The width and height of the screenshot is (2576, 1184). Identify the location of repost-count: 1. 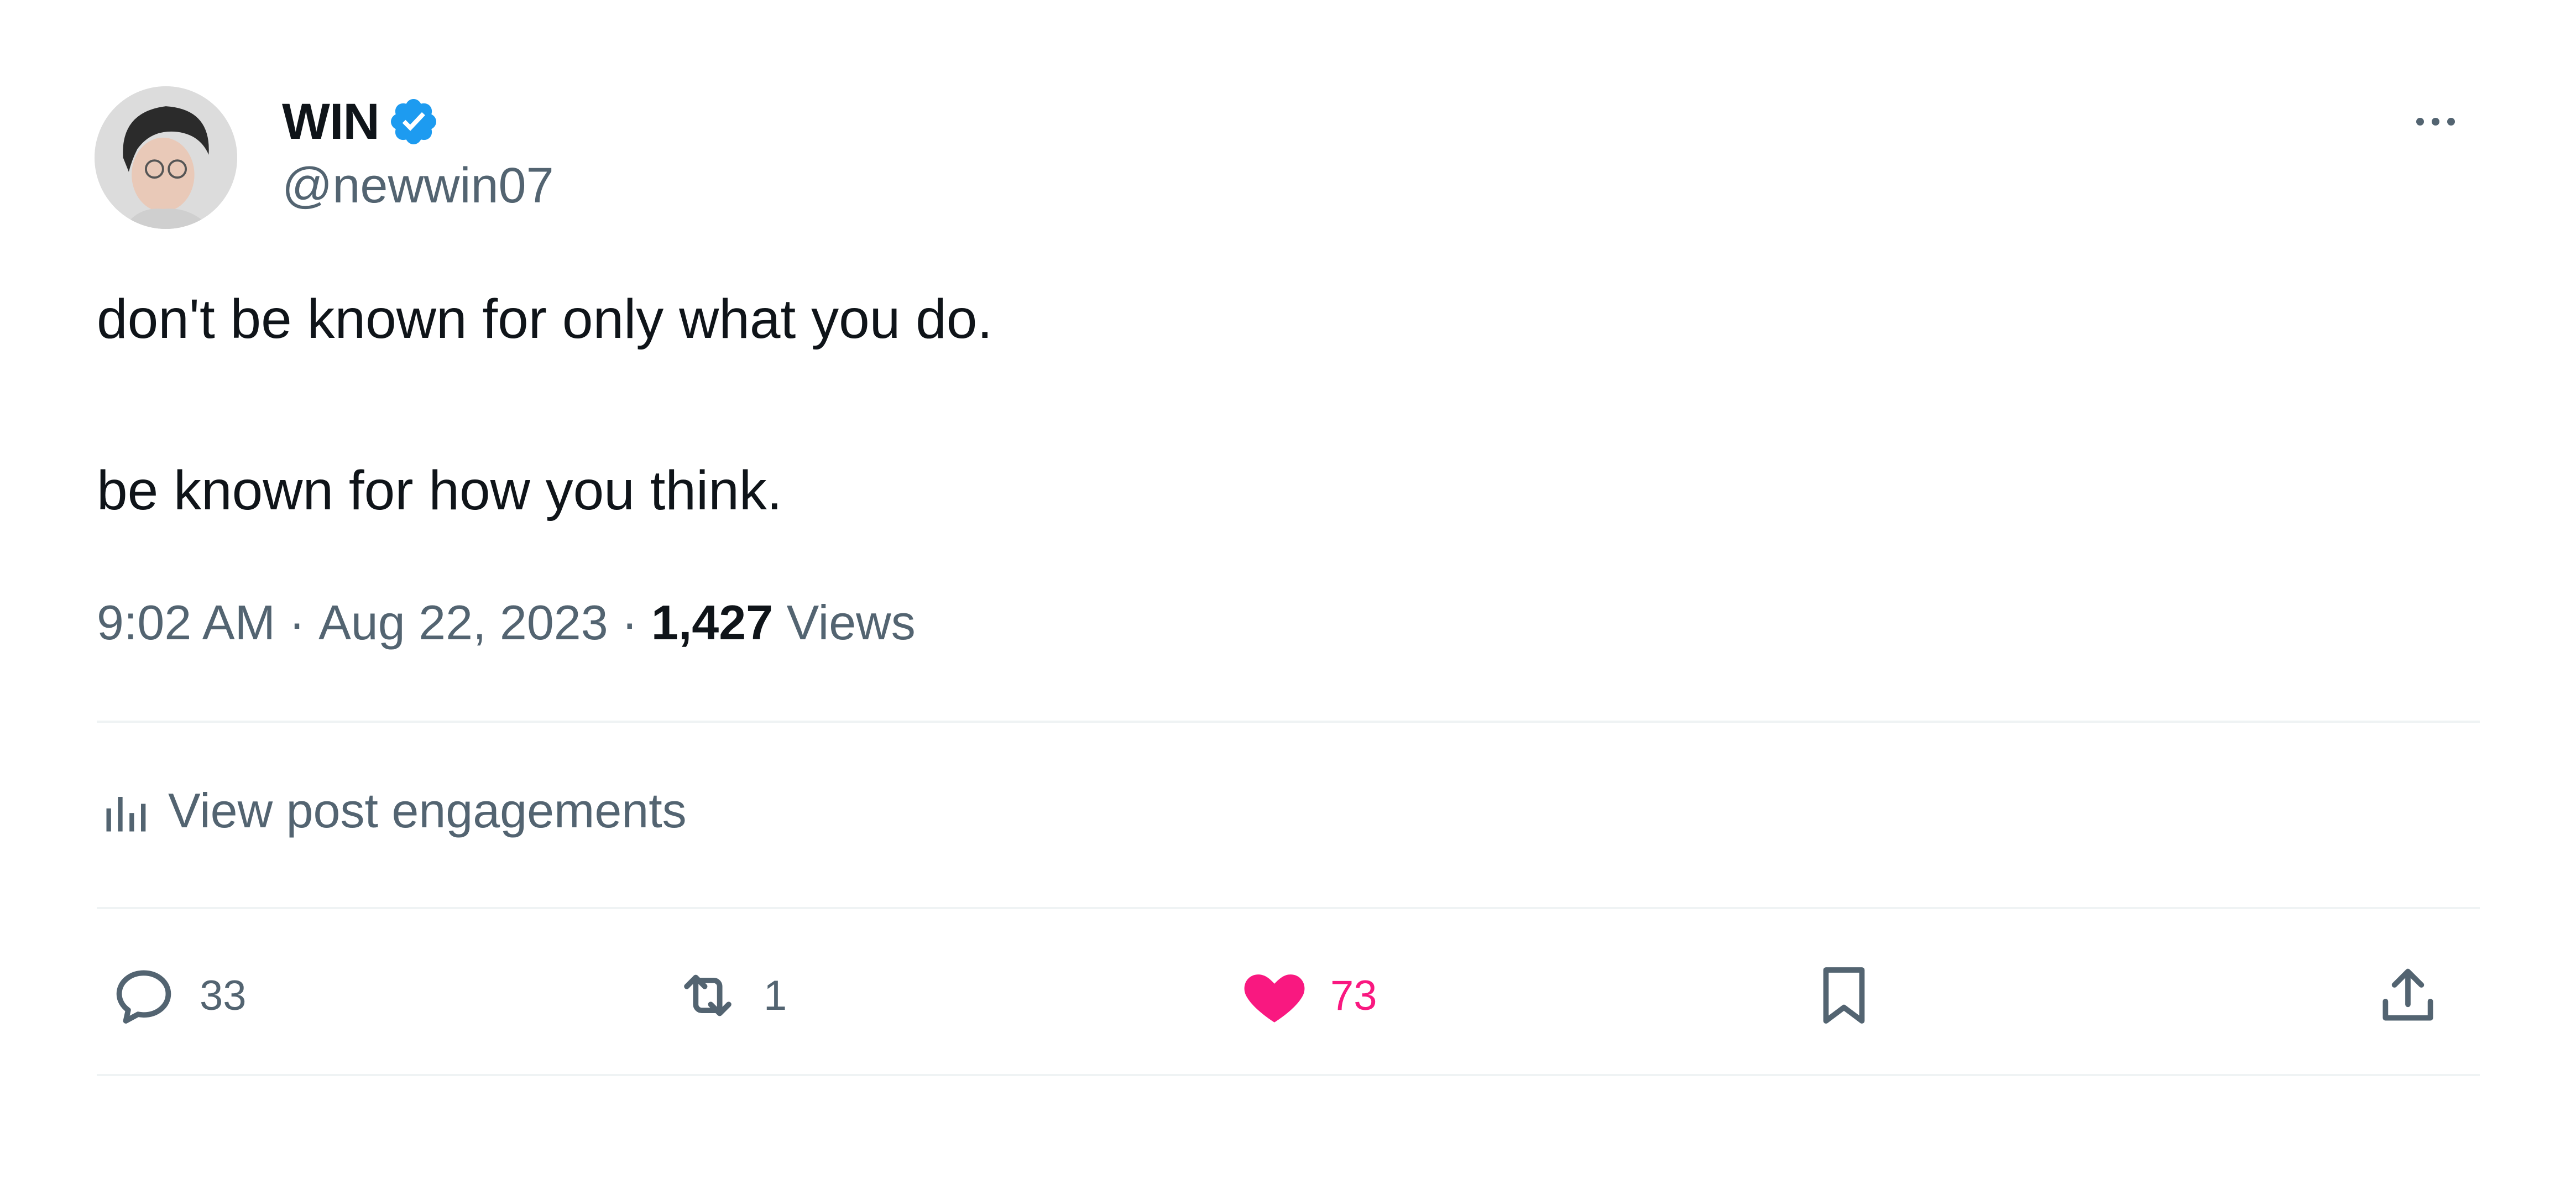
(775, 995).